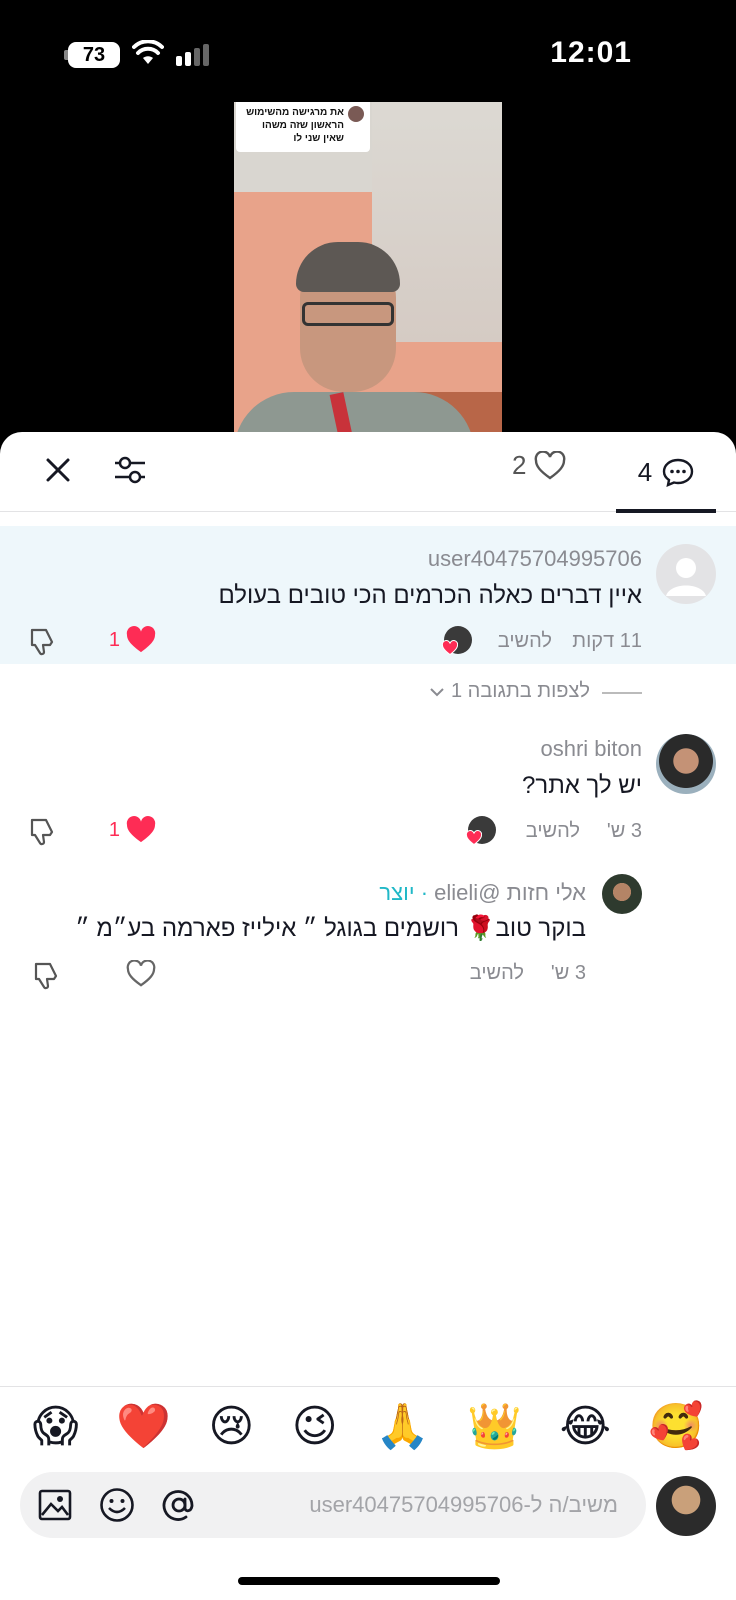 The image size is (736, 1600). Describe the element at coordinates (622, 894) in the screenshot. I see `avatar-creator` at that location.